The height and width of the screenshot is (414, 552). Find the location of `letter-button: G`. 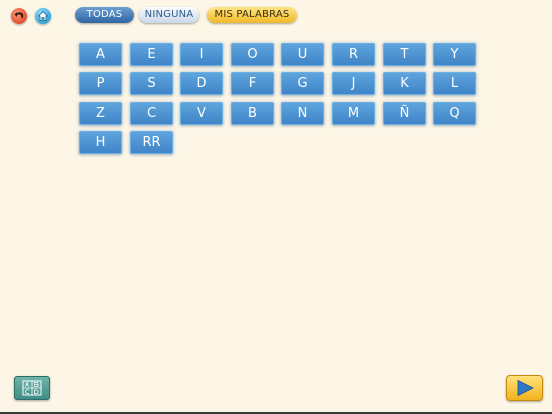

letter-button: G is located at coordinates (302, 83).